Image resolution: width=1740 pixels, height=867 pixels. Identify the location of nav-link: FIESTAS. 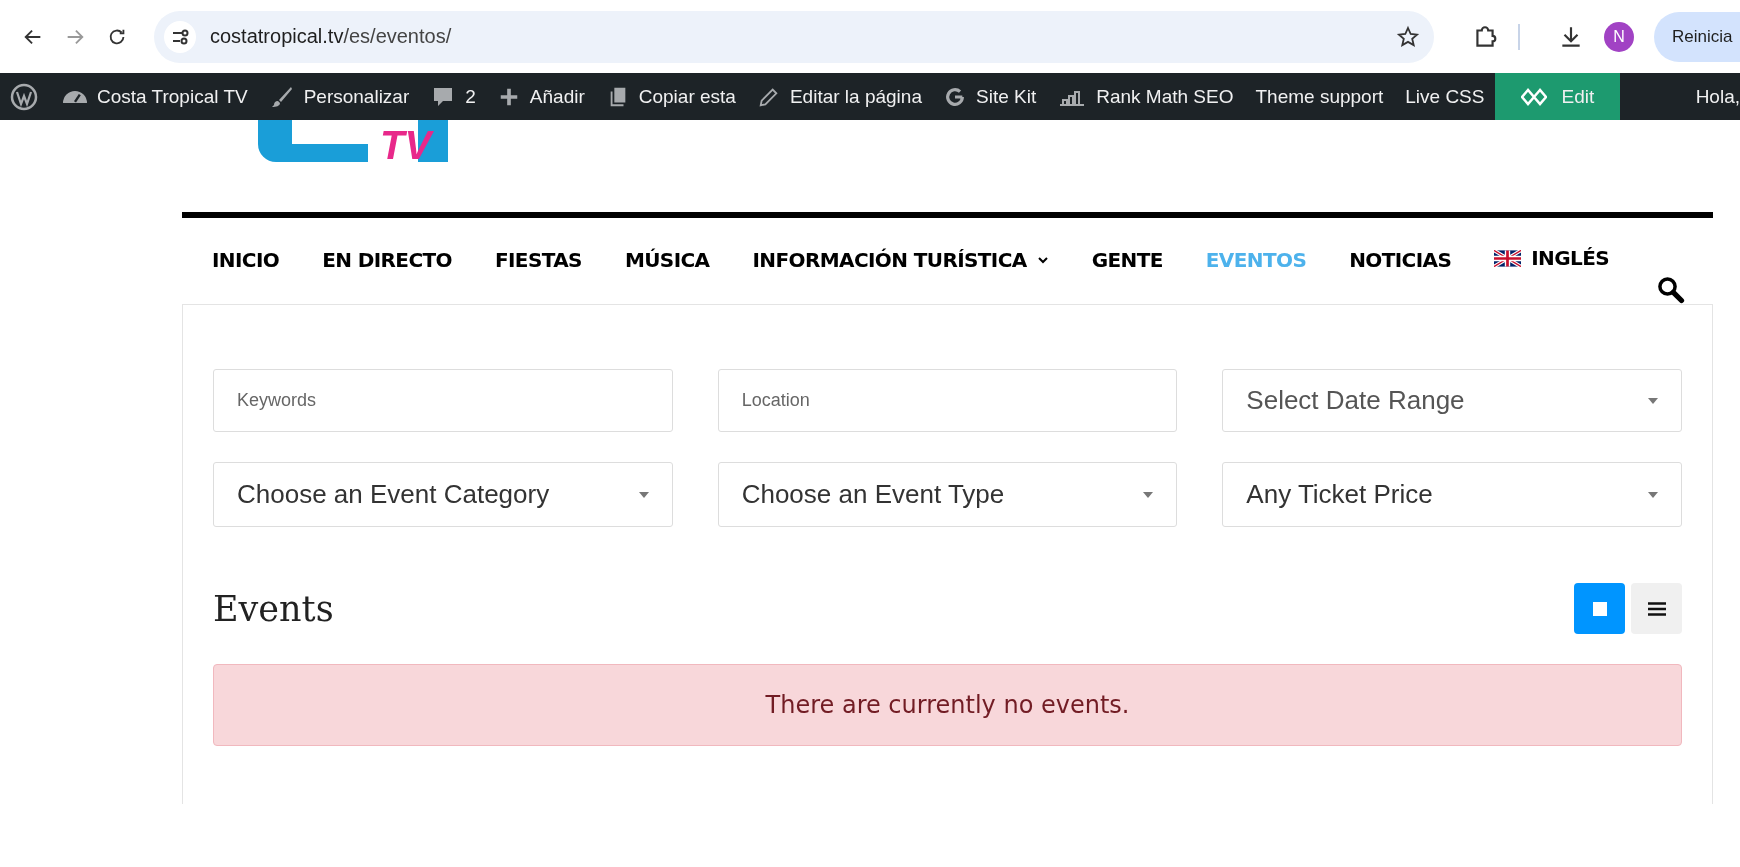
(538, 260).